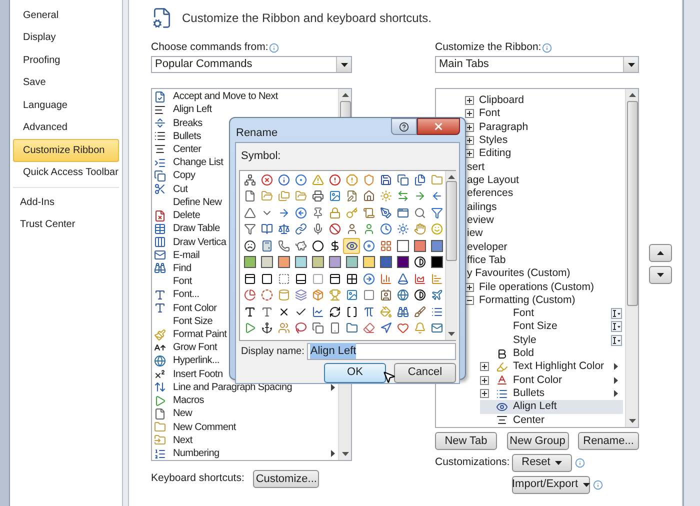  What do you see at coordinates (66, 225) in the screenshot?
I see `sidebar-item: Trust Center` at bounding box center [66, 225].